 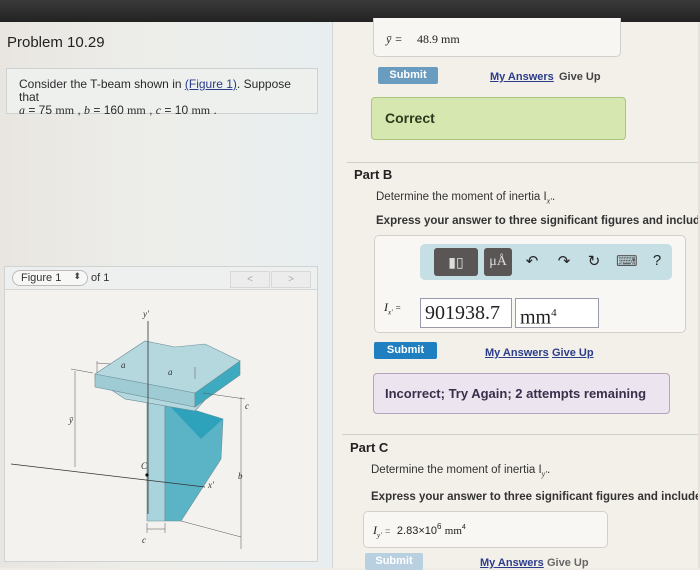 I want to click on period: ., so click(x=213, y=110).